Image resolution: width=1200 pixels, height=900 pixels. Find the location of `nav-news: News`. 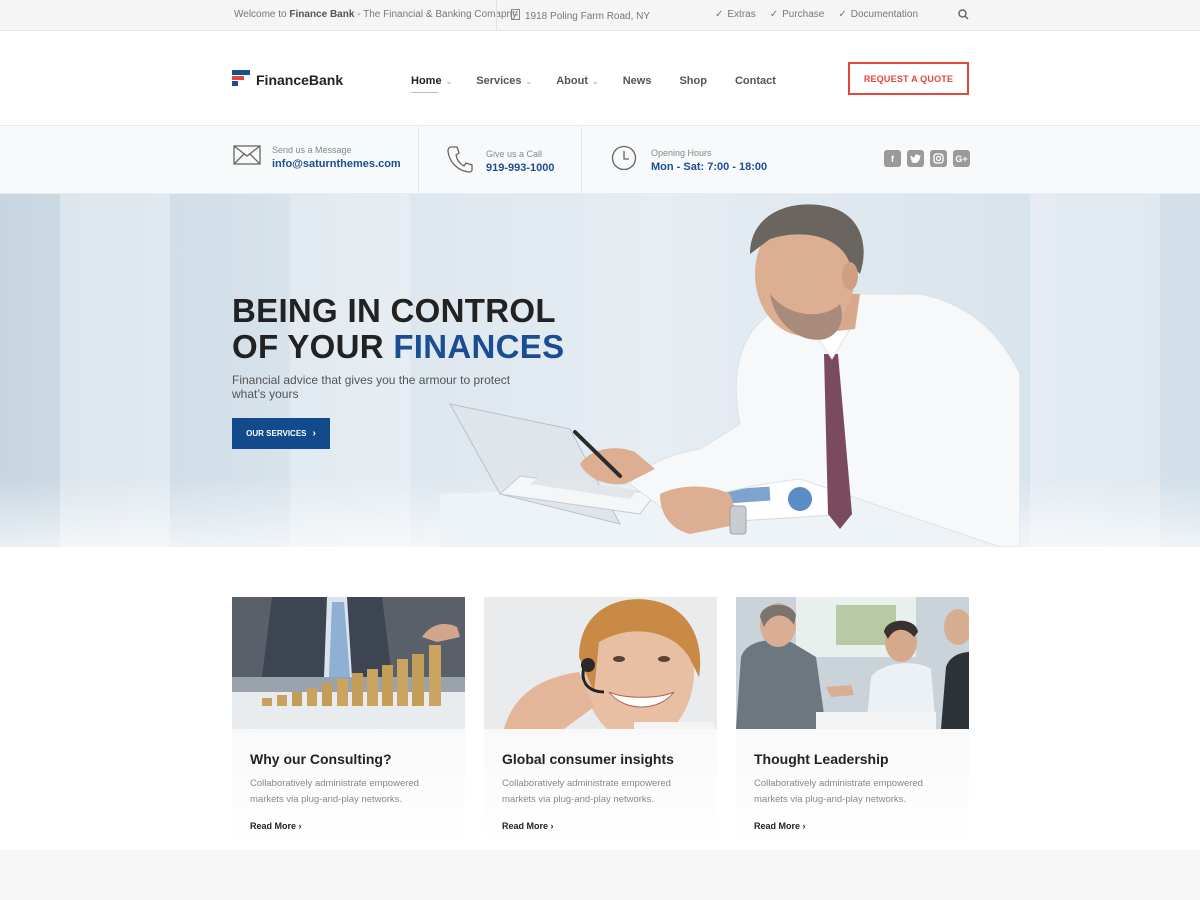

nav-news: News is located at coordinates (637, 81).